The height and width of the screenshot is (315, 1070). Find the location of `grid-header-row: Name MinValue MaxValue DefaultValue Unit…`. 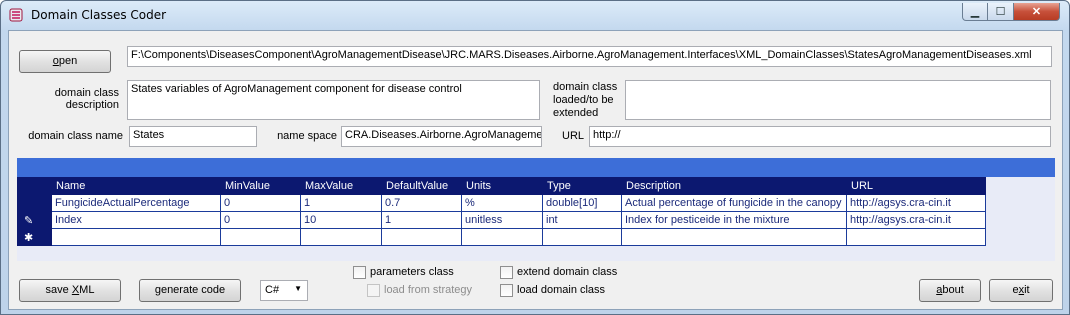

grid-header-row: Name MinValue MaxValue DefaultValue Unit… is located at coordinates (501, 186).